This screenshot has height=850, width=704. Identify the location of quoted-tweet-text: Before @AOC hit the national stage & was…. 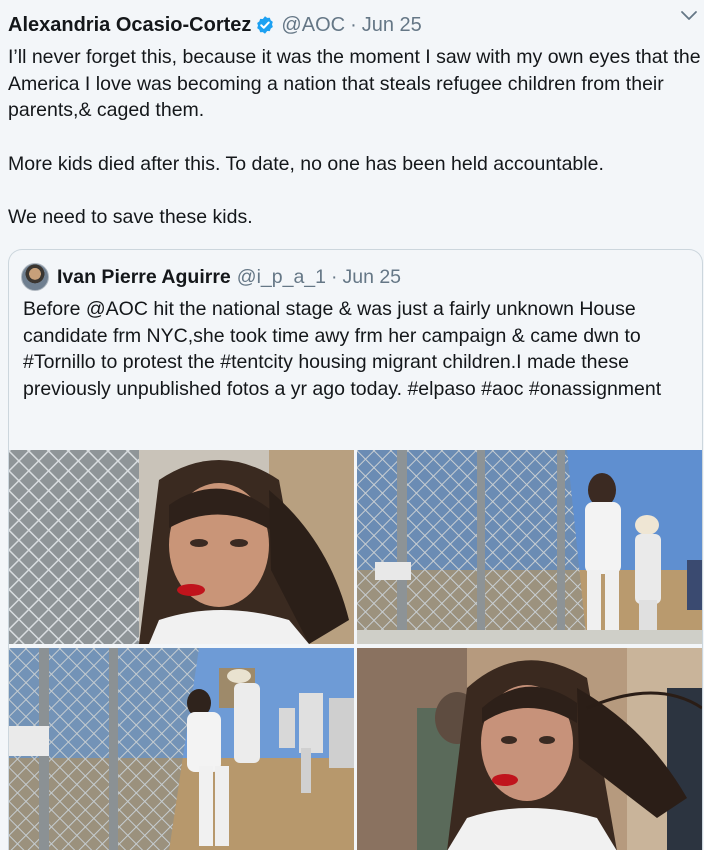
(342, 349).